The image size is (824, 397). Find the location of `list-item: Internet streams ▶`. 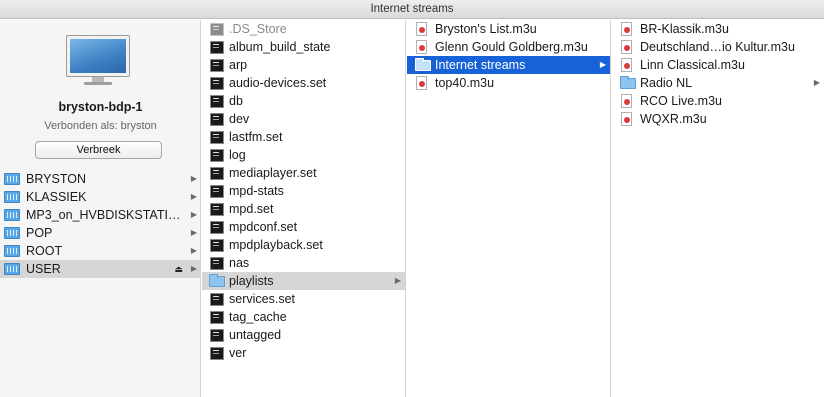

list-item: Internet streams ▶ is located at coordinates (508, 65).